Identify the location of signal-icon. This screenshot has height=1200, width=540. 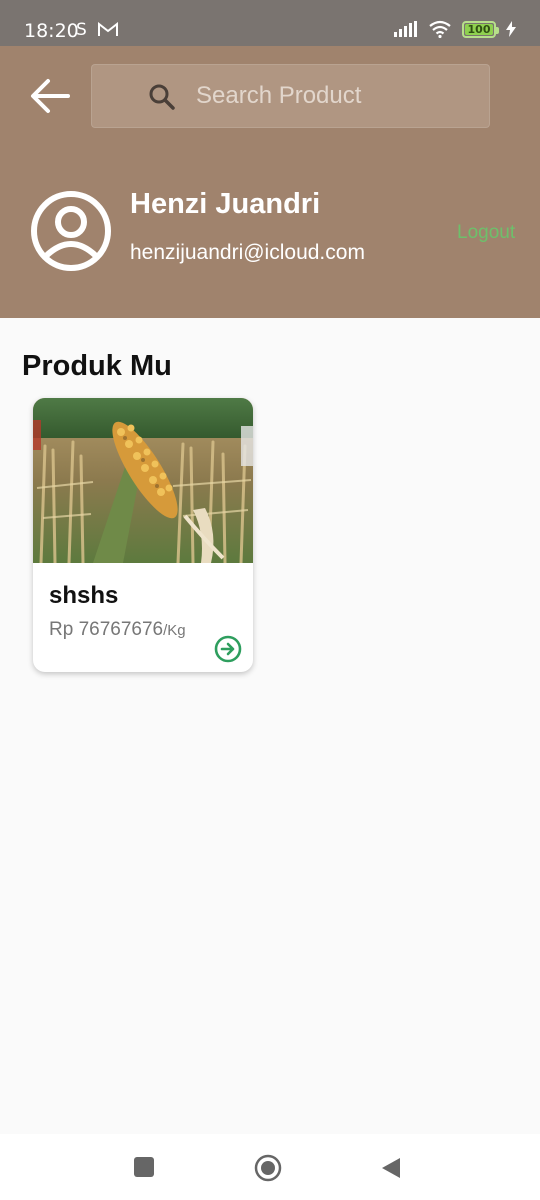
(405, 29).